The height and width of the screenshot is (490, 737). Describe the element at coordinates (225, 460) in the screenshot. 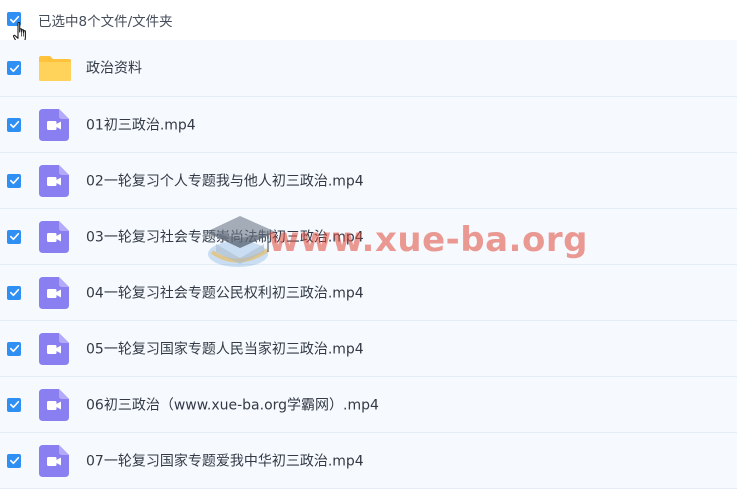

I see `file-name: 07一轮复习国家专题爱我中华初三政治.mp4` at that location.